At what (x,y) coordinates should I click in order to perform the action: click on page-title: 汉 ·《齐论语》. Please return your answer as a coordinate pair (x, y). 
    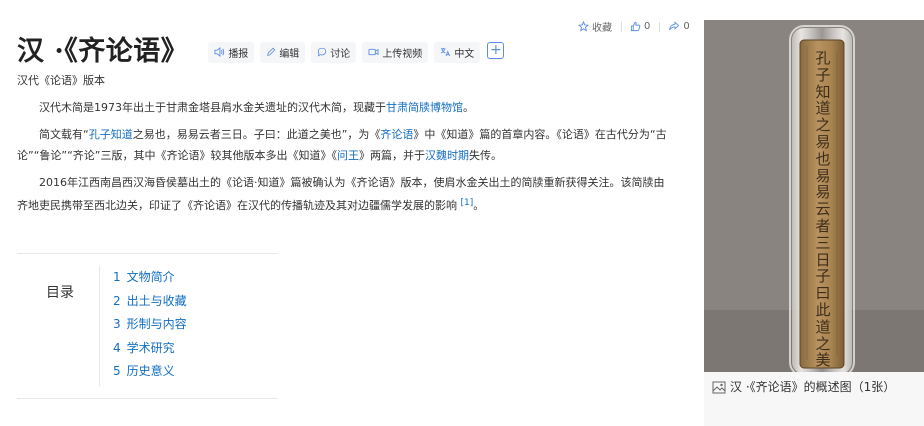
    Looking at the image, I should click on (103, 51).